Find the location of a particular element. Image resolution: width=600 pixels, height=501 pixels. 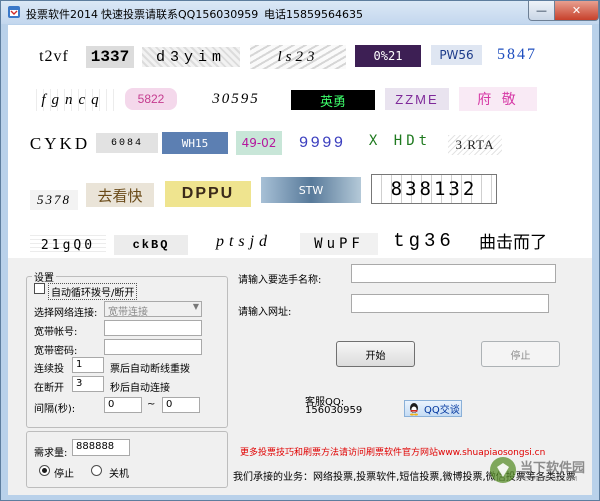

network-label: 选择网络连接: is located at coordinates (66, 313).